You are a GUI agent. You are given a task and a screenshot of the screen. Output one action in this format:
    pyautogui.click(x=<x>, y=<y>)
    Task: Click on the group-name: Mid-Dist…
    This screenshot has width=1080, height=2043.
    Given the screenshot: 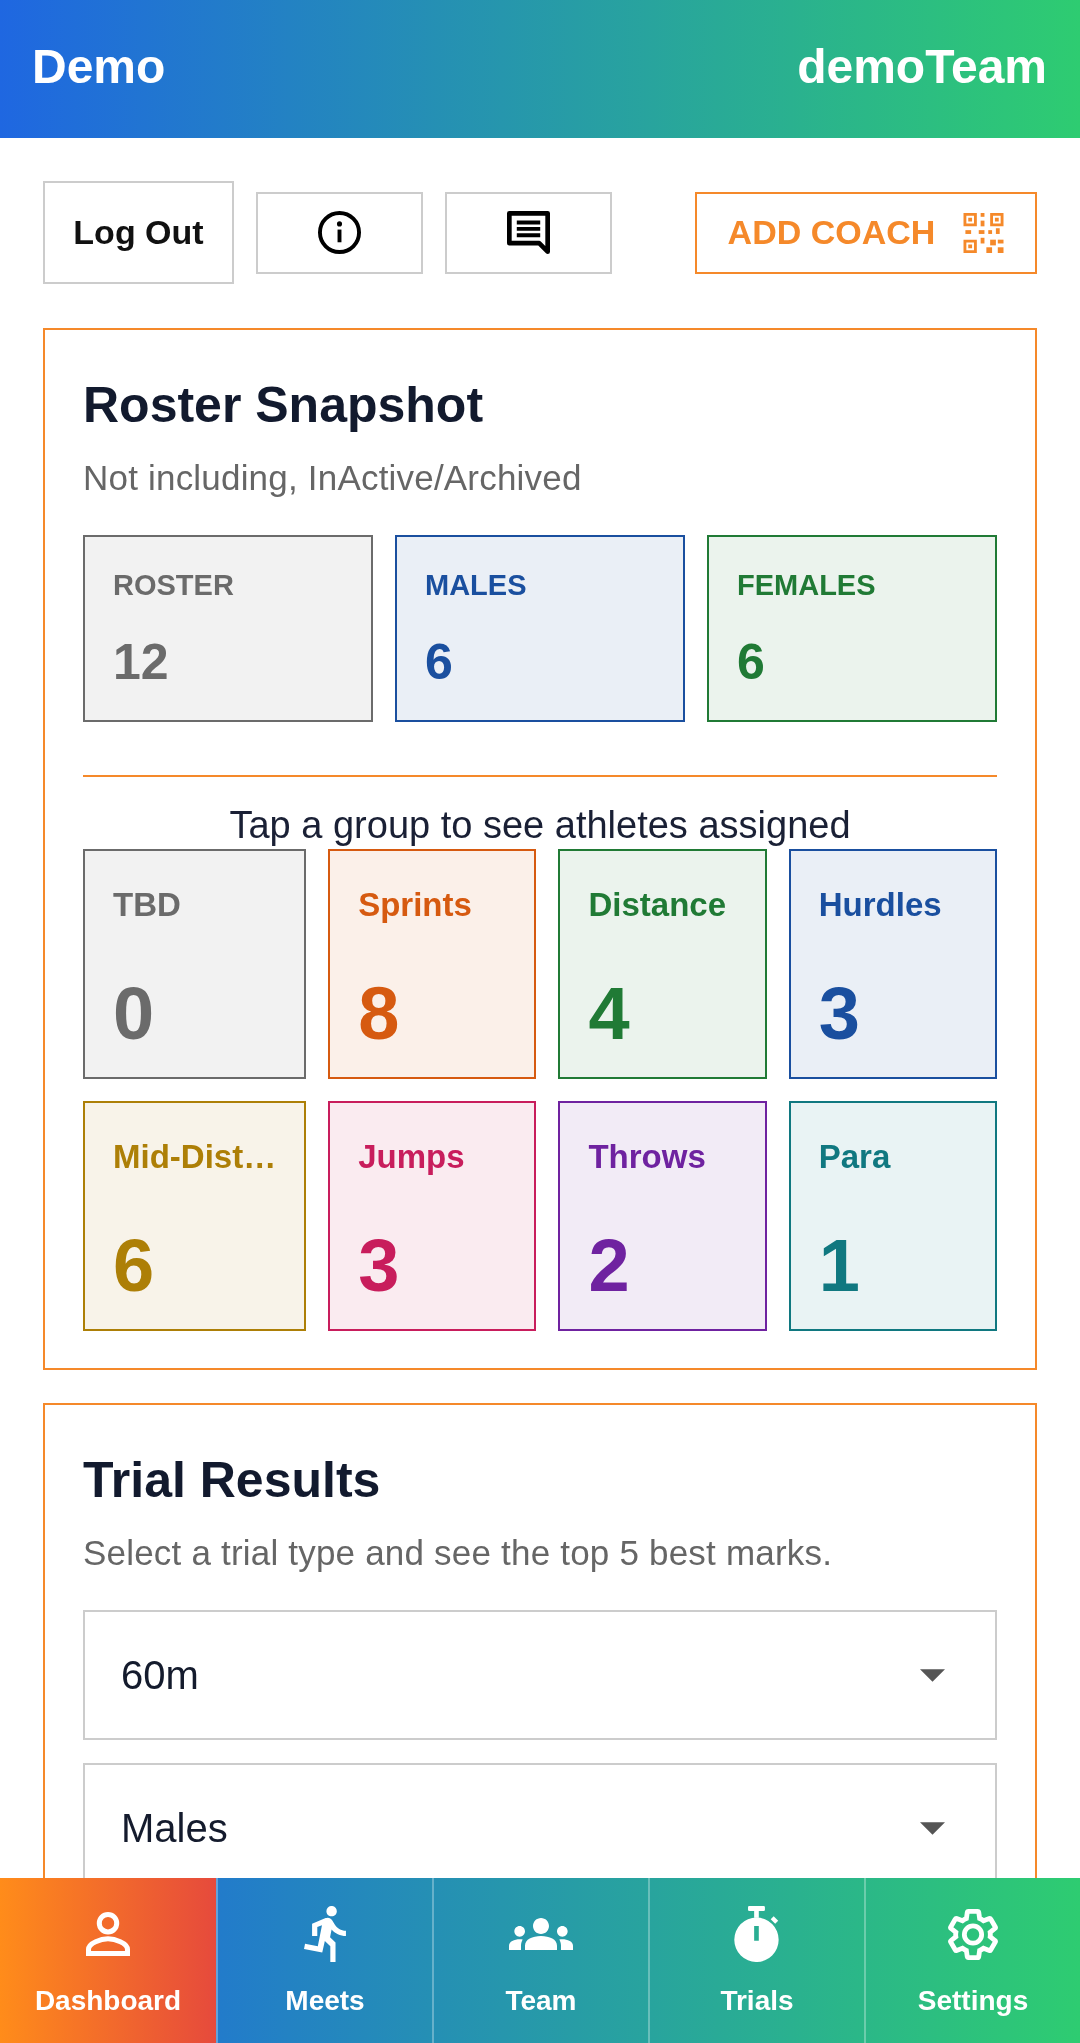 What is the action you would take?
    pyautogui.click(x=195, y=1157)
    